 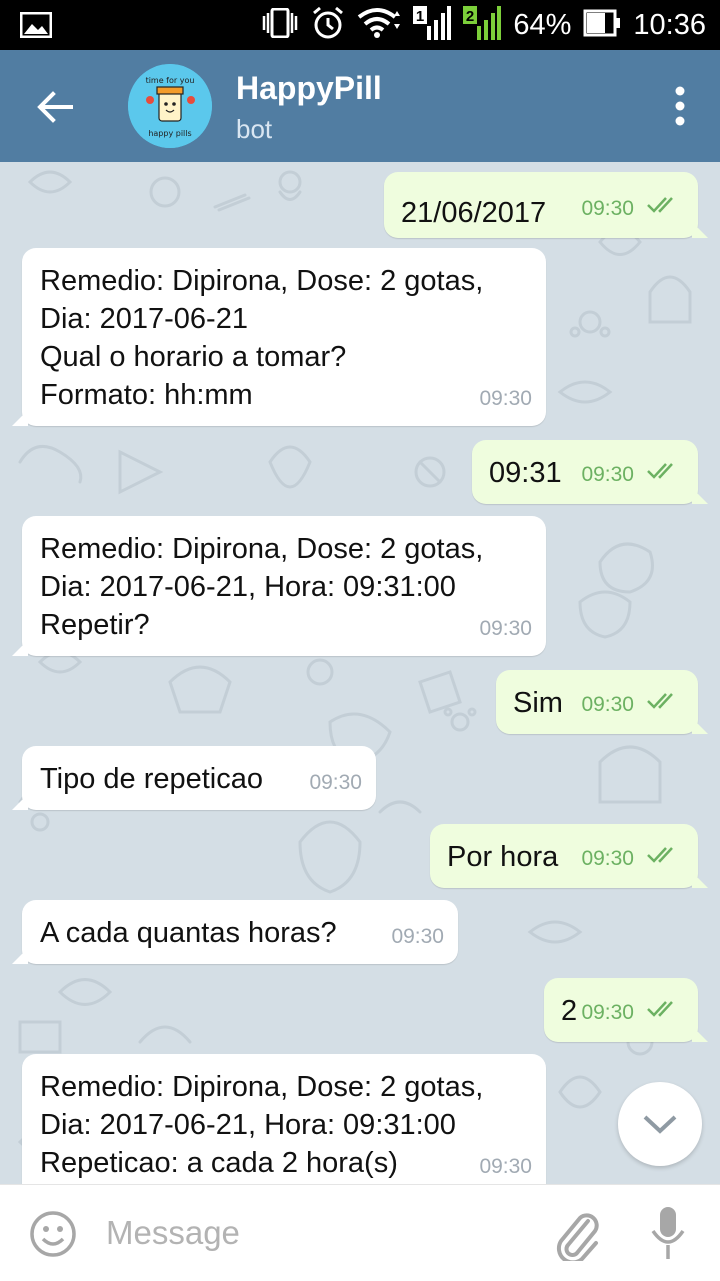 I want to click on back-button, so click(x=55, y=107).